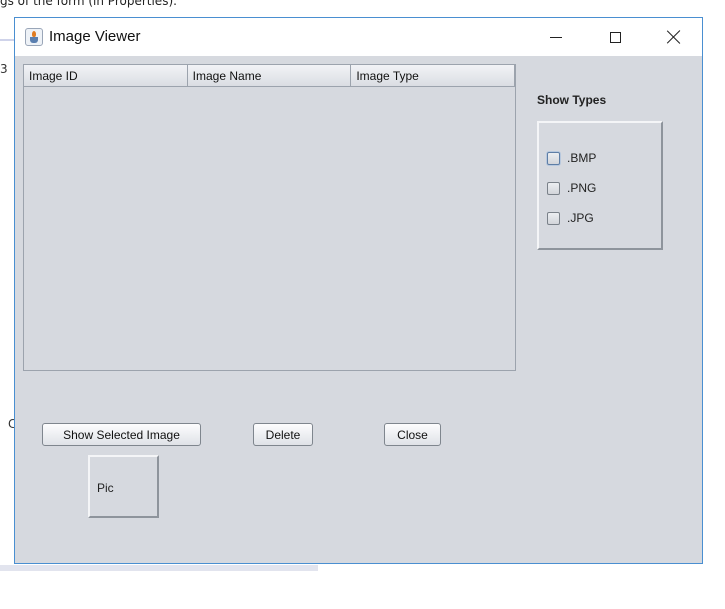 This screenshot has height=609, width=725. I want to click on checkbox-png, so click(553, 188).